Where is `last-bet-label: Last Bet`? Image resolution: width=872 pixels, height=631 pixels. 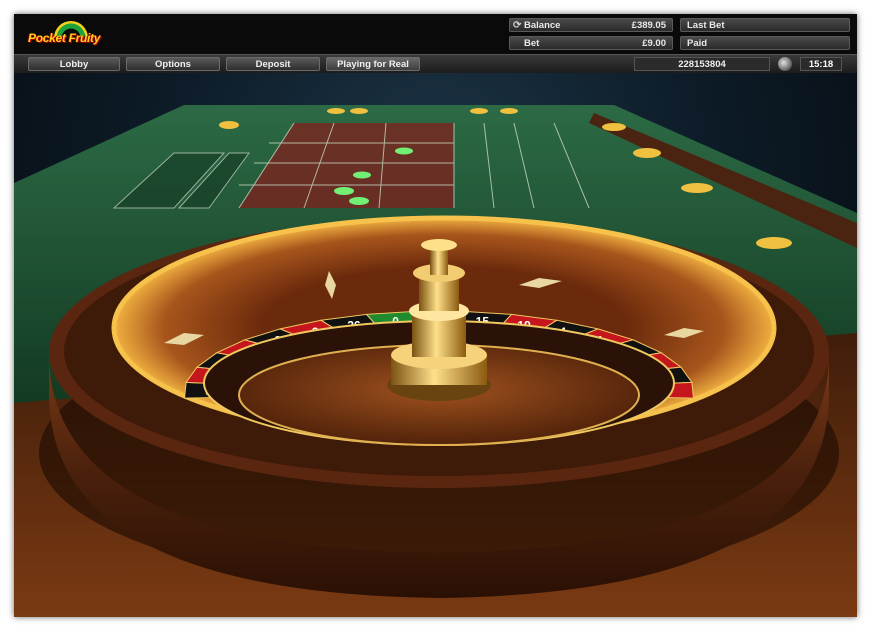 last-bet-label: Last Bet is located at coordinates (706, 25).